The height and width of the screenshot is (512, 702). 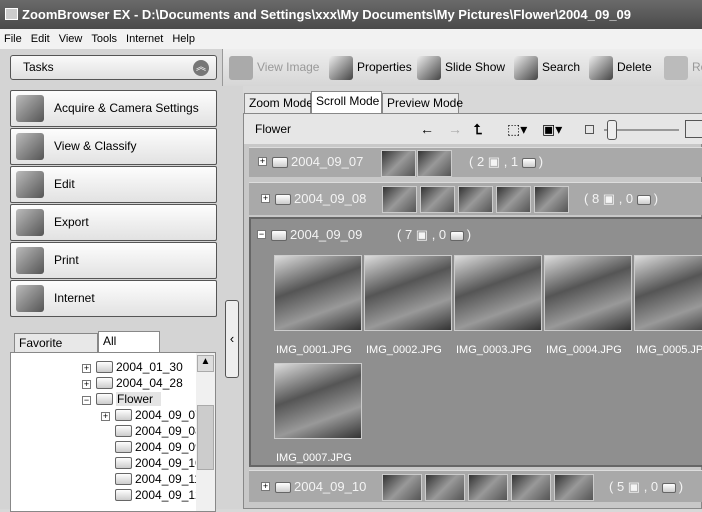 What do you see at coordinates (584, 350) in the screenshot?
I see `thumbnail-caption: IMG_0004.JPG` at bounding box center [584, 350].